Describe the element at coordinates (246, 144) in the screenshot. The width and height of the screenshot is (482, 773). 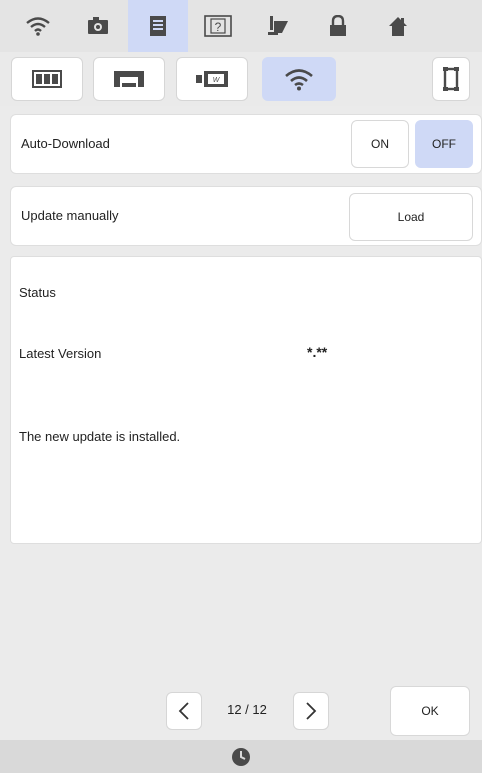
I see `auto-download-row: Auto-Download ON OFF` at that location.